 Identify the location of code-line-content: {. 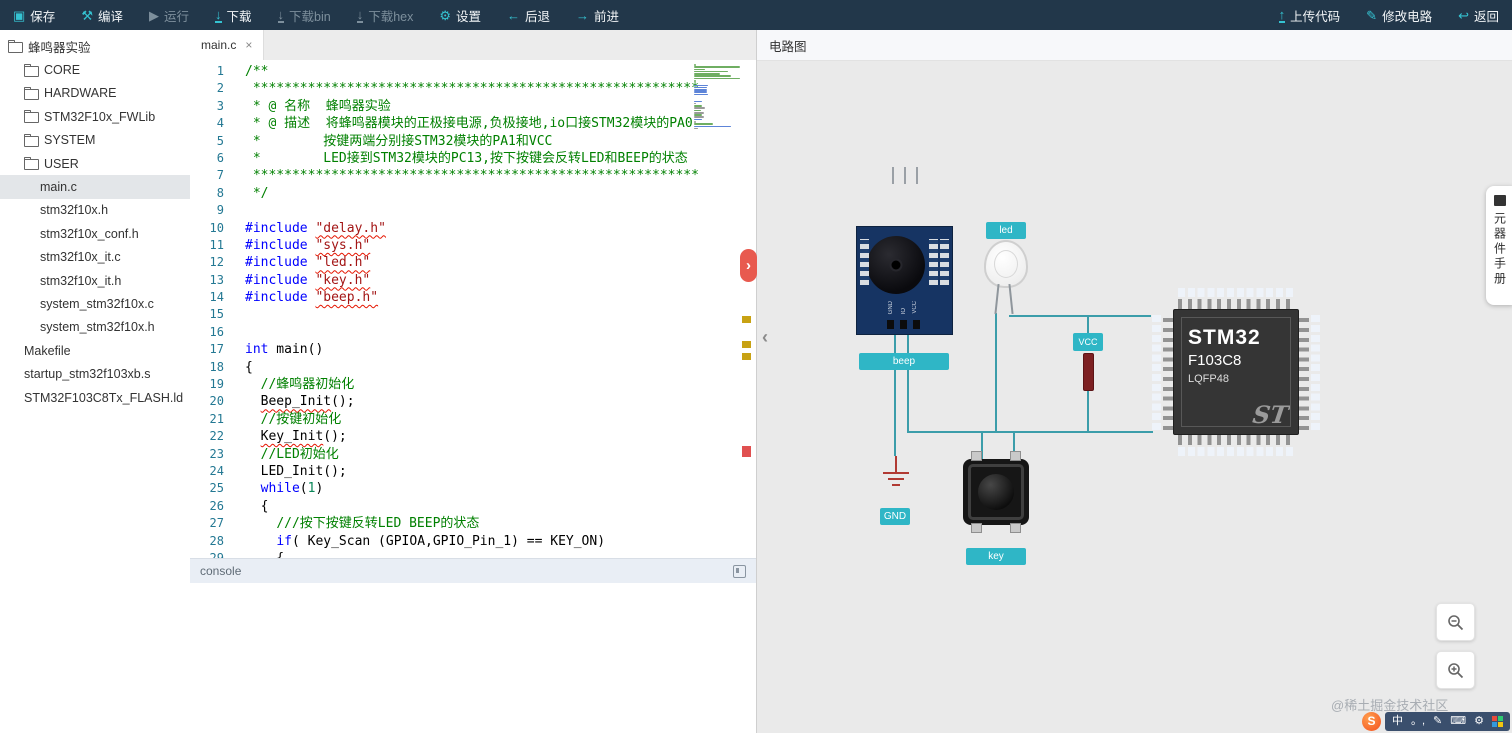
(257, 506).